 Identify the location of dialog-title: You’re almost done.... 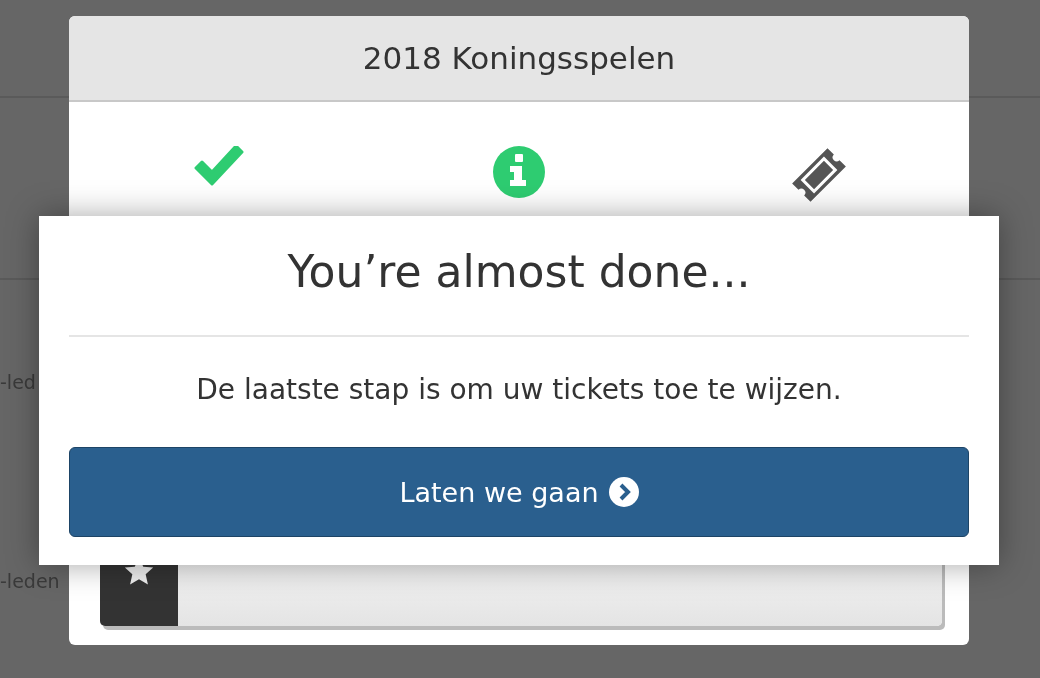
(519, 272).